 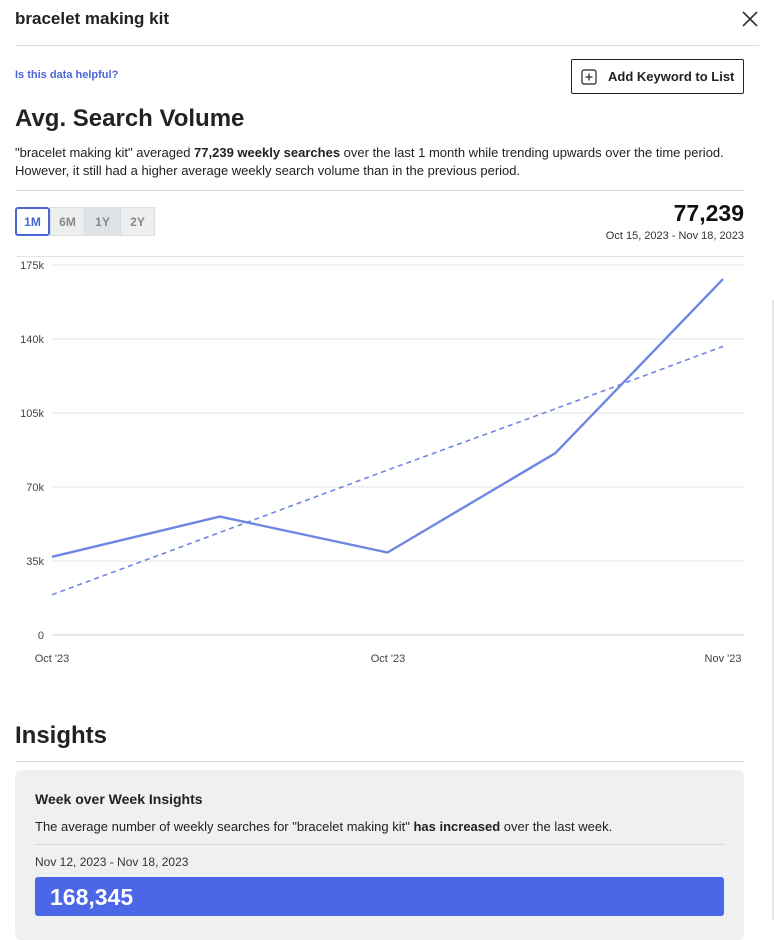 I want to click on close-icon, so click(x=750, y=19).